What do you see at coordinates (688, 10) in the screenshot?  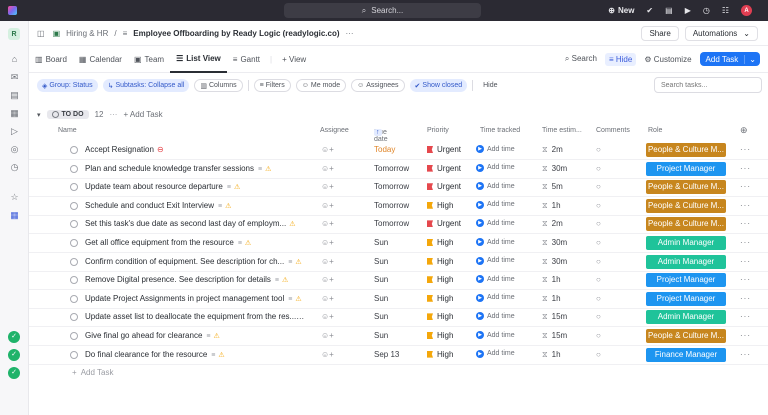 I see `video-icon: ▶` at bounding box center [688, 10].